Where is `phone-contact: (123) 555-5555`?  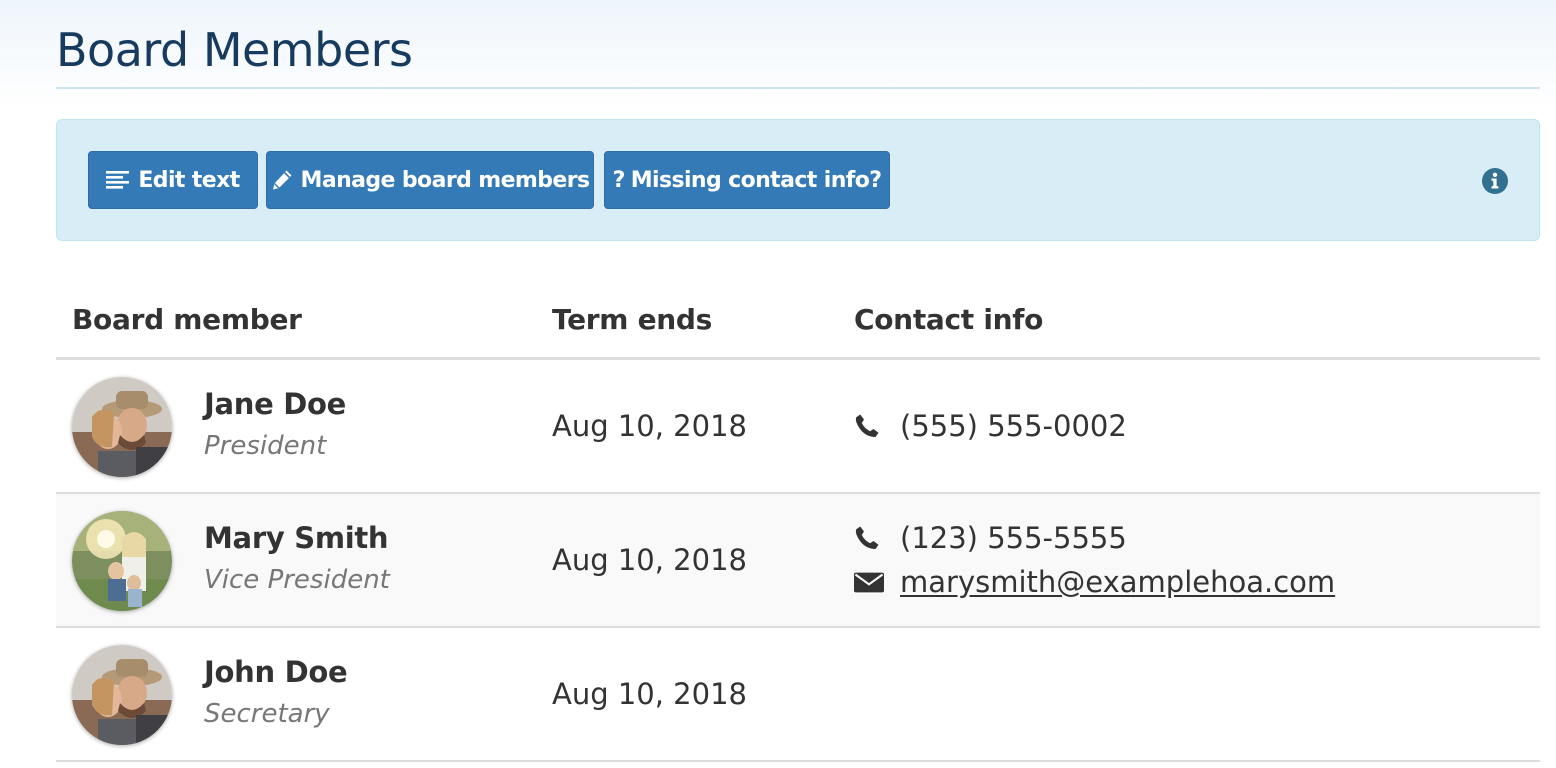
phone-contact: (123) 555-5555 is located at coordinates (990, 538).